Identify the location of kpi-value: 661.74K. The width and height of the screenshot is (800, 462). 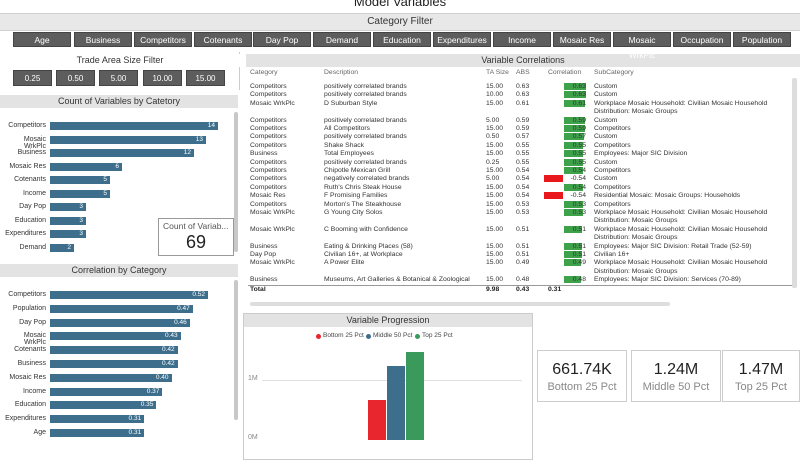
(582, 369).